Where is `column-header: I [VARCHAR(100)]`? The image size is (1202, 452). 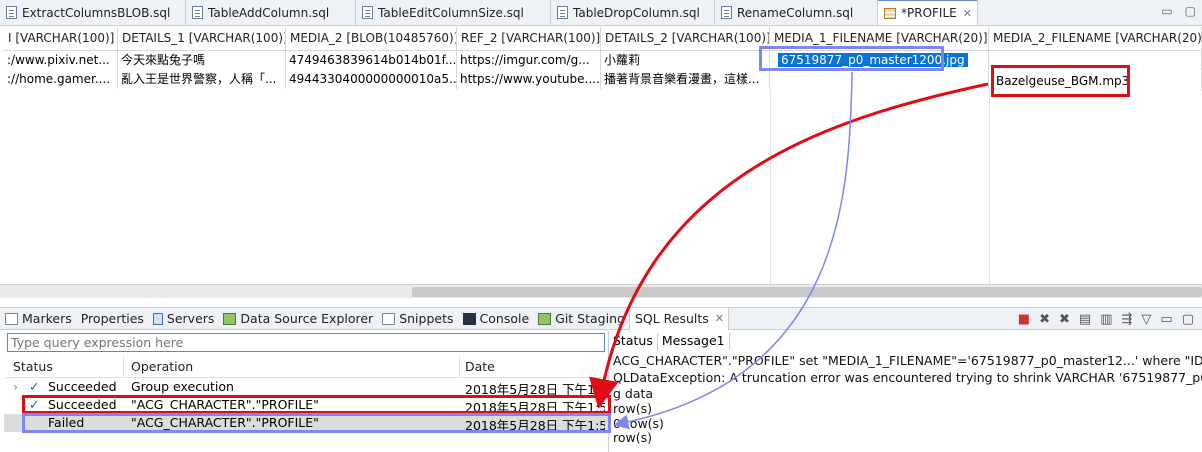
column-header: I [VARCHAR(100)] is located at coordinates (61, 39).